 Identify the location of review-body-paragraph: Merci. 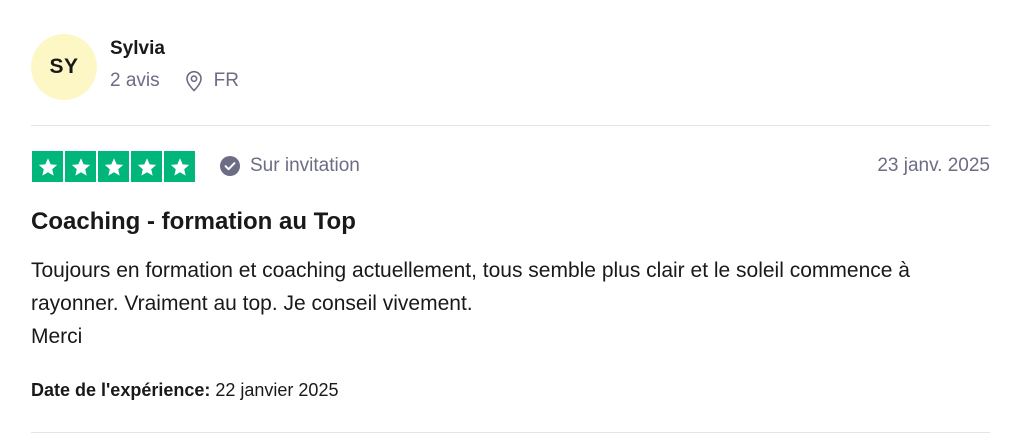
(57, 336).